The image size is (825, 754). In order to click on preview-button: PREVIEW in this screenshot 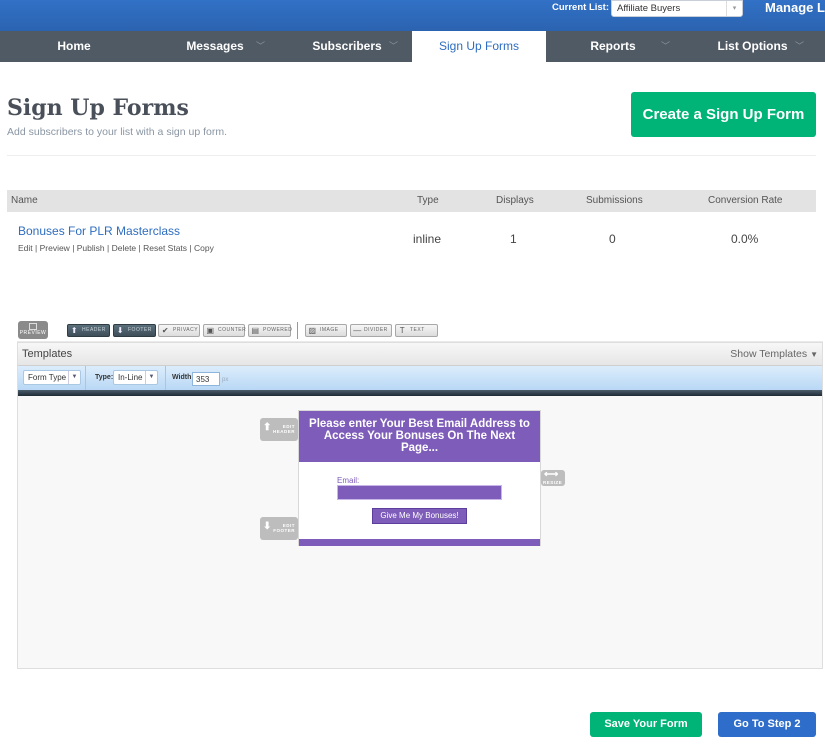, I will do `click(33, 330)`.